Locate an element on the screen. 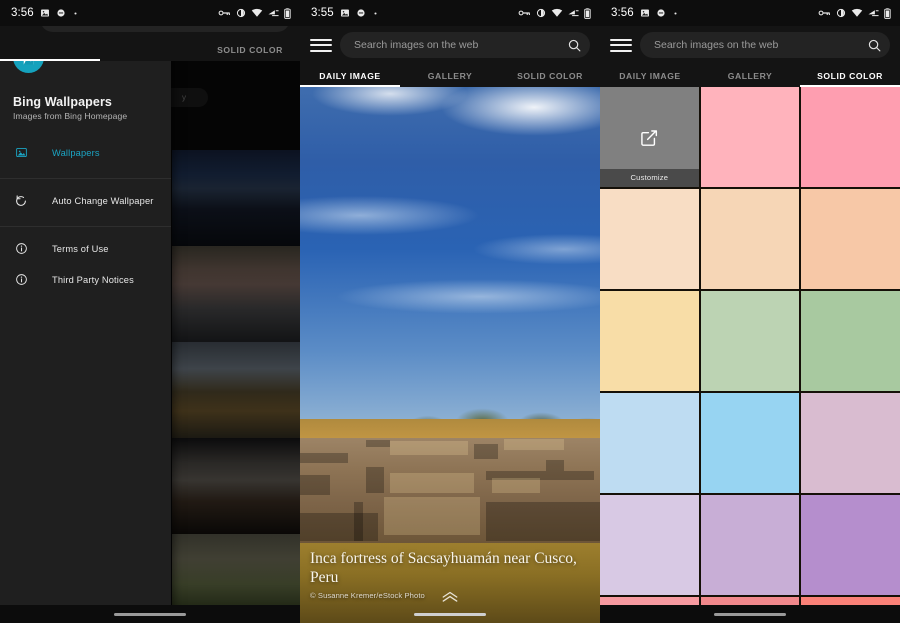  info-icon is located at coordinates (21, 248).